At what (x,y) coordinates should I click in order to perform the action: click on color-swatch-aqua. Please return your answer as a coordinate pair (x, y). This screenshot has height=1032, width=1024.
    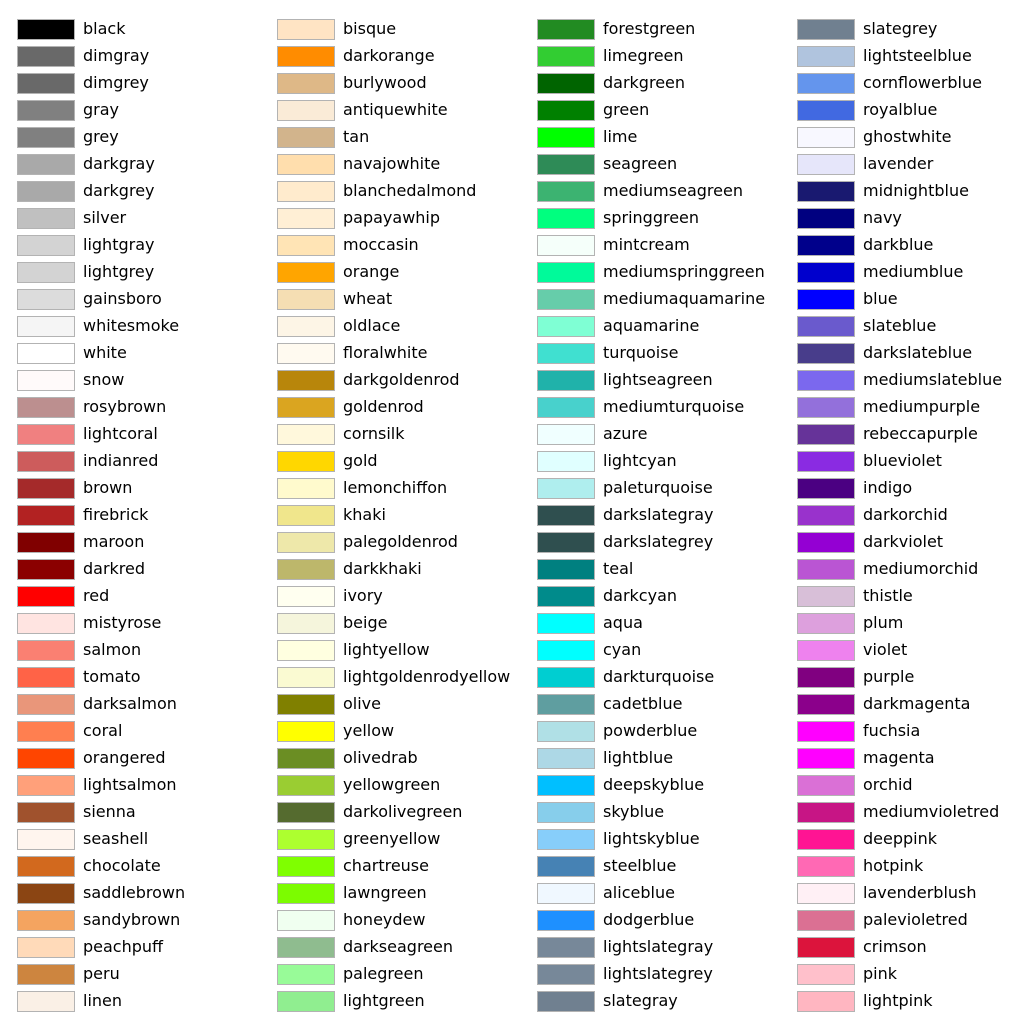
    Looking at the image, I should click on (566, 623).